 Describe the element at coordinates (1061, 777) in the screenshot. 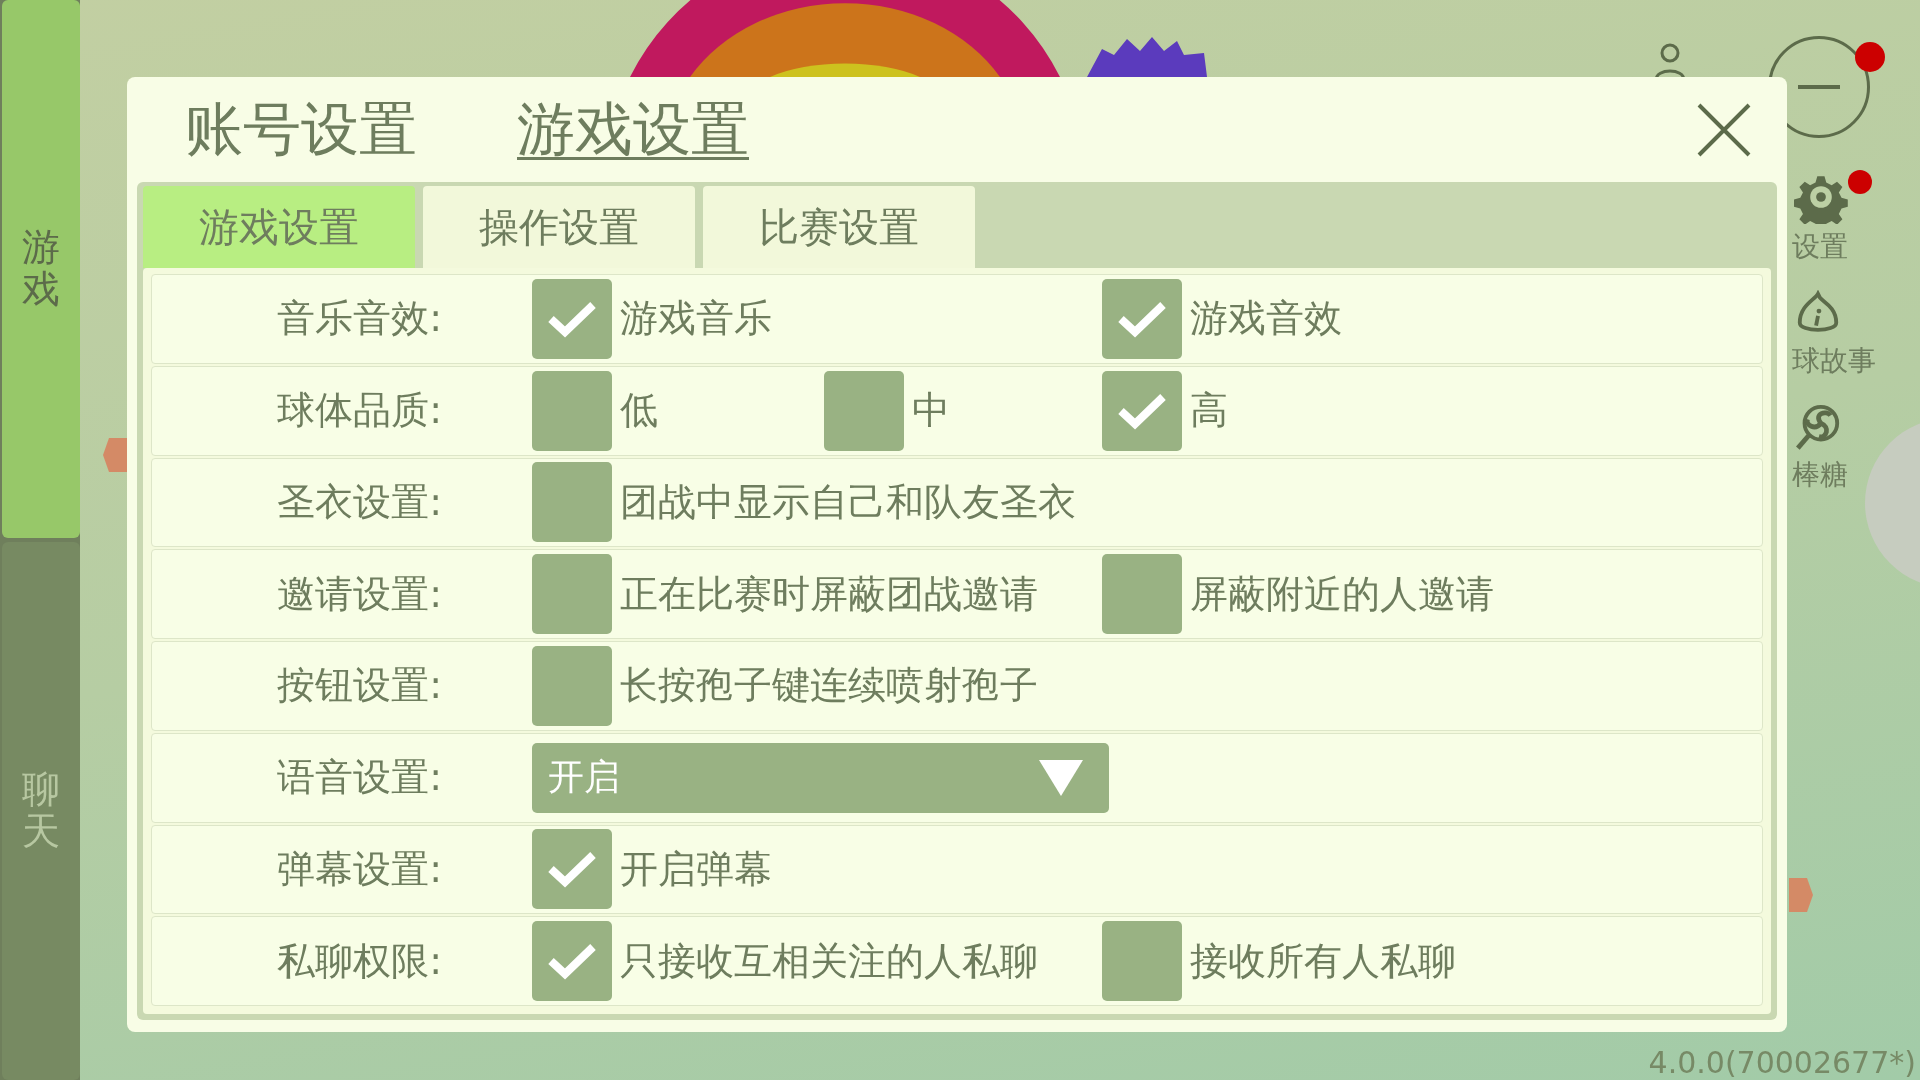

I see `caret-icon` at that location.